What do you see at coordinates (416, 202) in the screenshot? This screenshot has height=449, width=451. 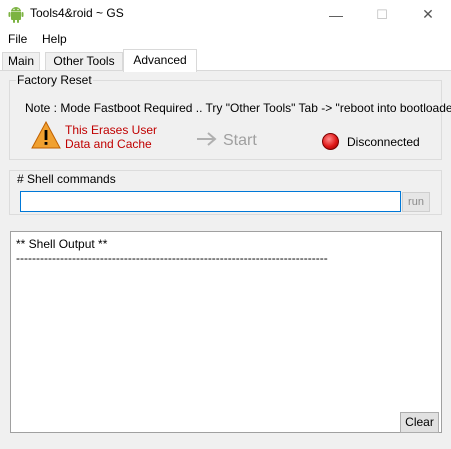 I see `run-button: run` at bounding box center [416, 202].